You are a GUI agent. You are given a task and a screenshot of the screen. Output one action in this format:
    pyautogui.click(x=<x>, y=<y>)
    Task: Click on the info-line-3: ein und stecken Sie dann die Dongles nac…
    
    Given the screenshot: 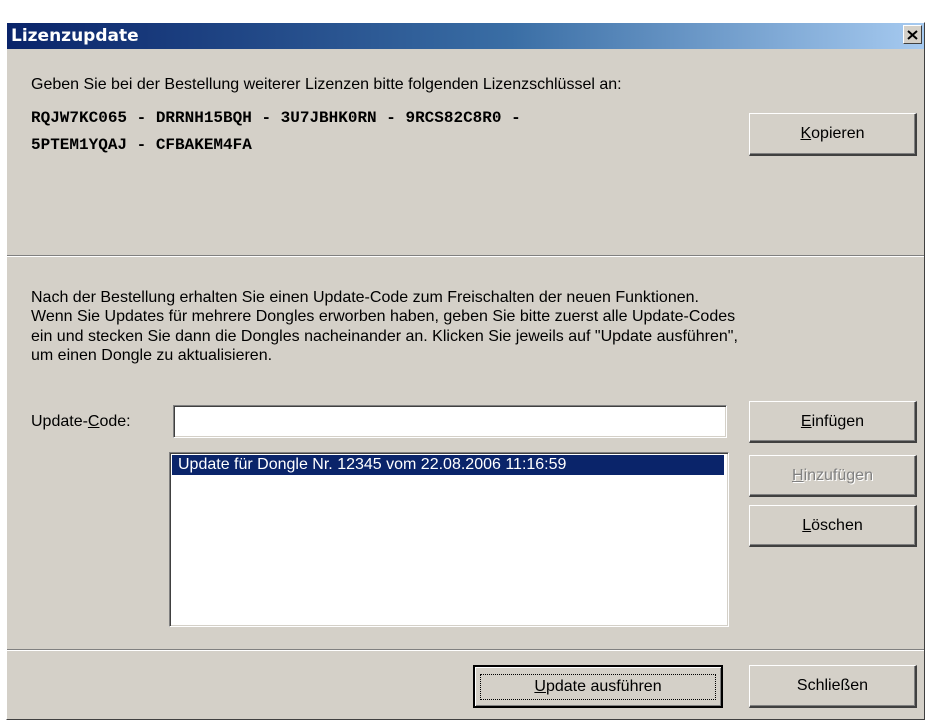 What is the action you would take?
    pyautogui.click(x=384, y=336)
    